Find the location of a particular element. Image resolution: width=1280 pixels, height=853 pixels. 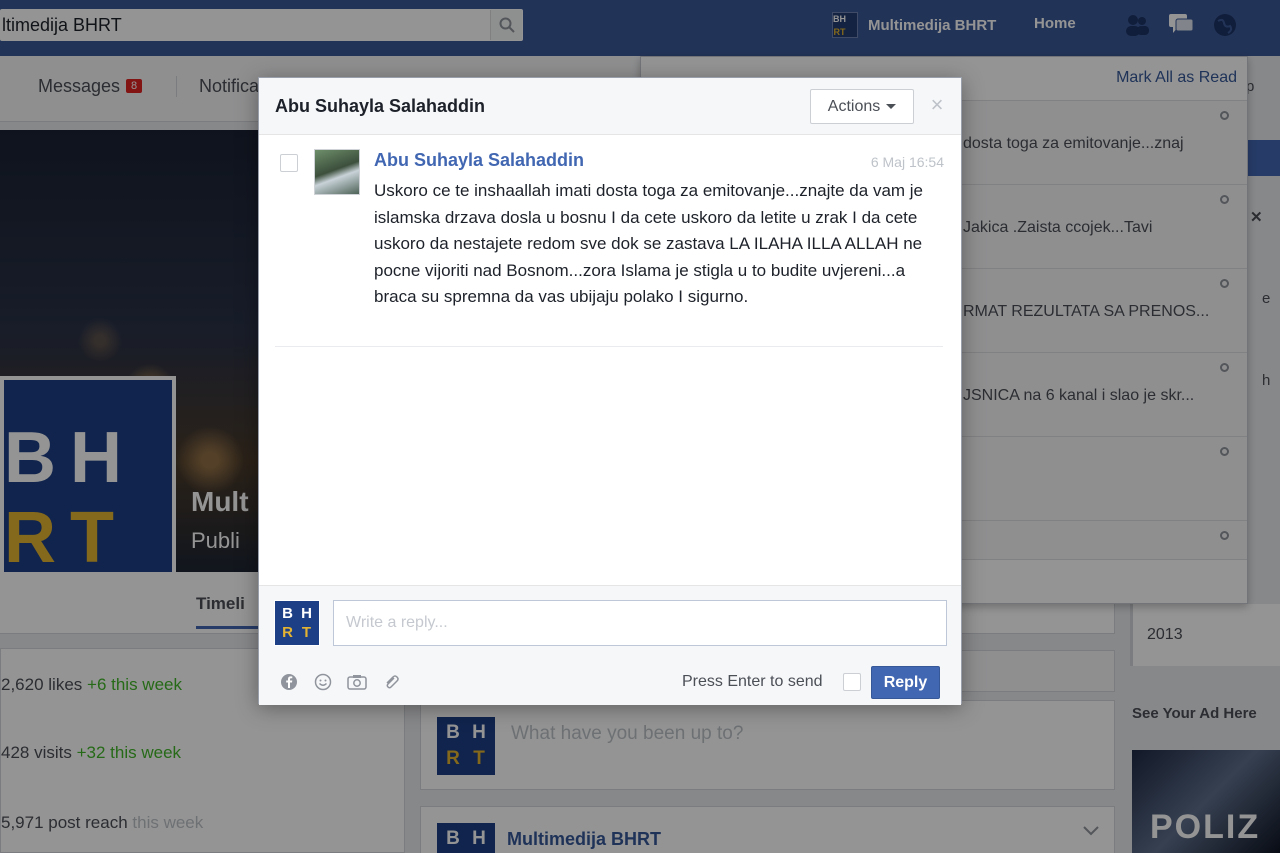

reply-avatar: BHRT is located at coordinates (297, 623).